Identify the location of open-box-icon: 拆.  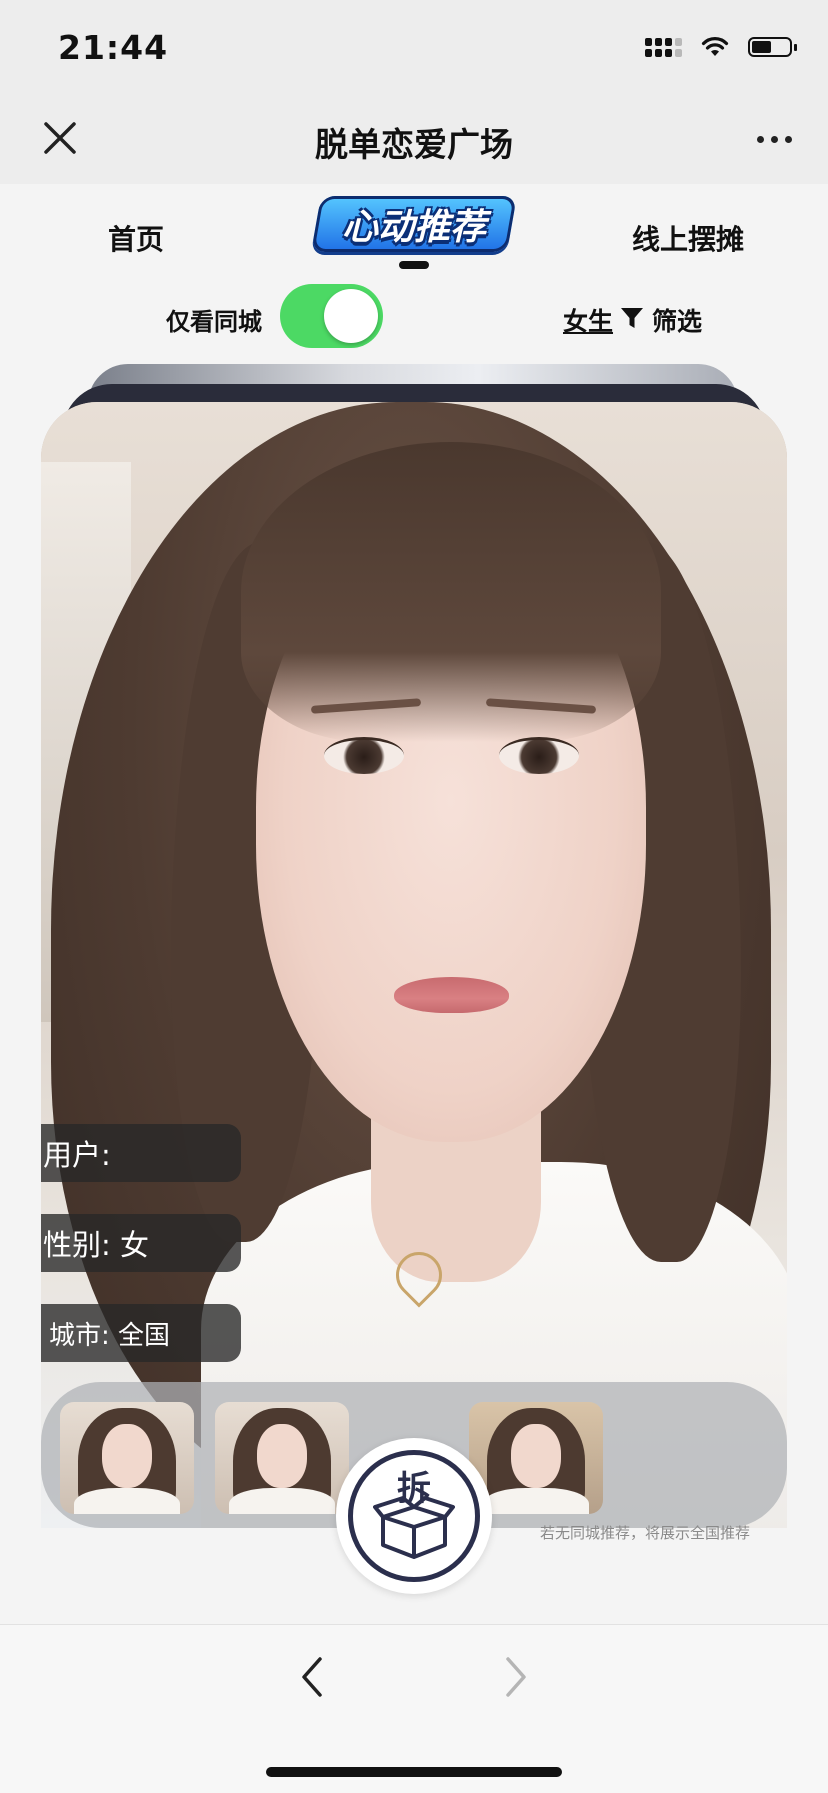
(414, 1516).